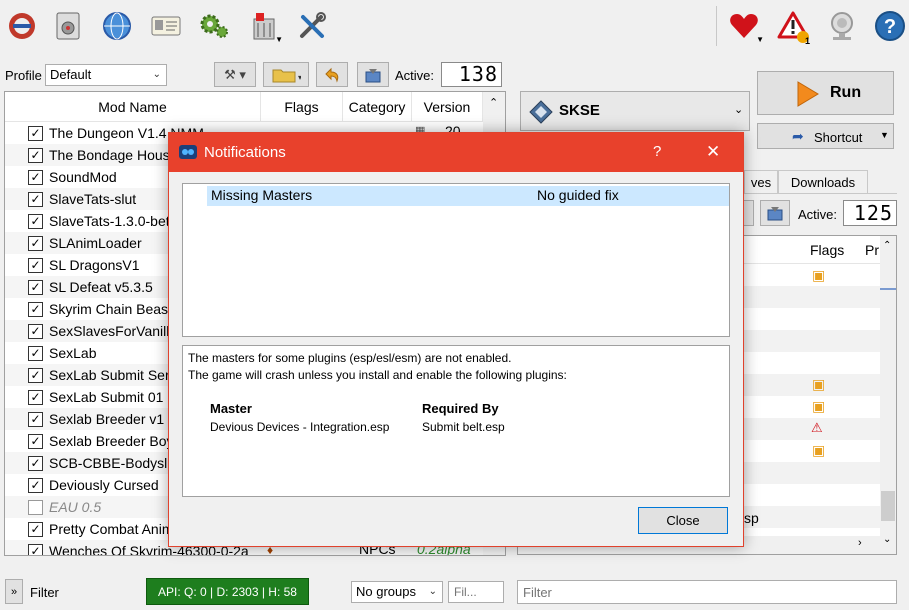  What do you see at coordinates (68, 26) in the screenshot?
I see `archive-install-icon` at bounding box center [68, 26].